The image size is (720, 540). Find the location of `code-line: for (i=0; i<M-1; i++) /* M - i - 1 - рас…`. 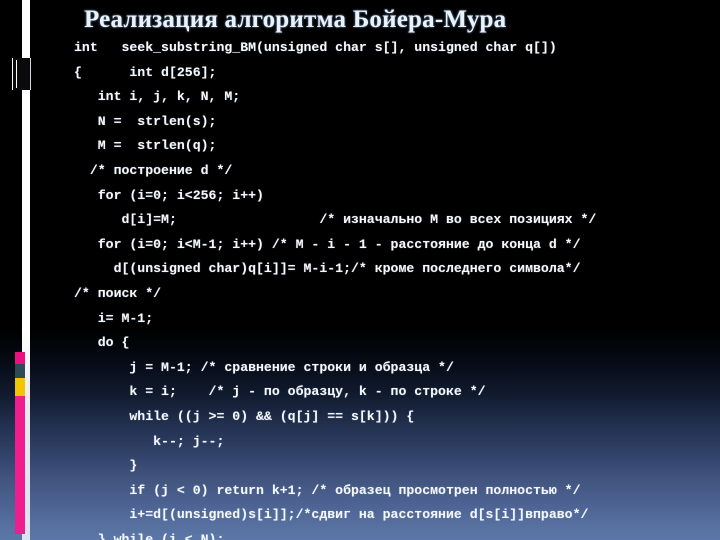

code-line: for (i=0; i<M-1; i++) /* M - i - 1 - рас… is located at coordinates (327, 244).